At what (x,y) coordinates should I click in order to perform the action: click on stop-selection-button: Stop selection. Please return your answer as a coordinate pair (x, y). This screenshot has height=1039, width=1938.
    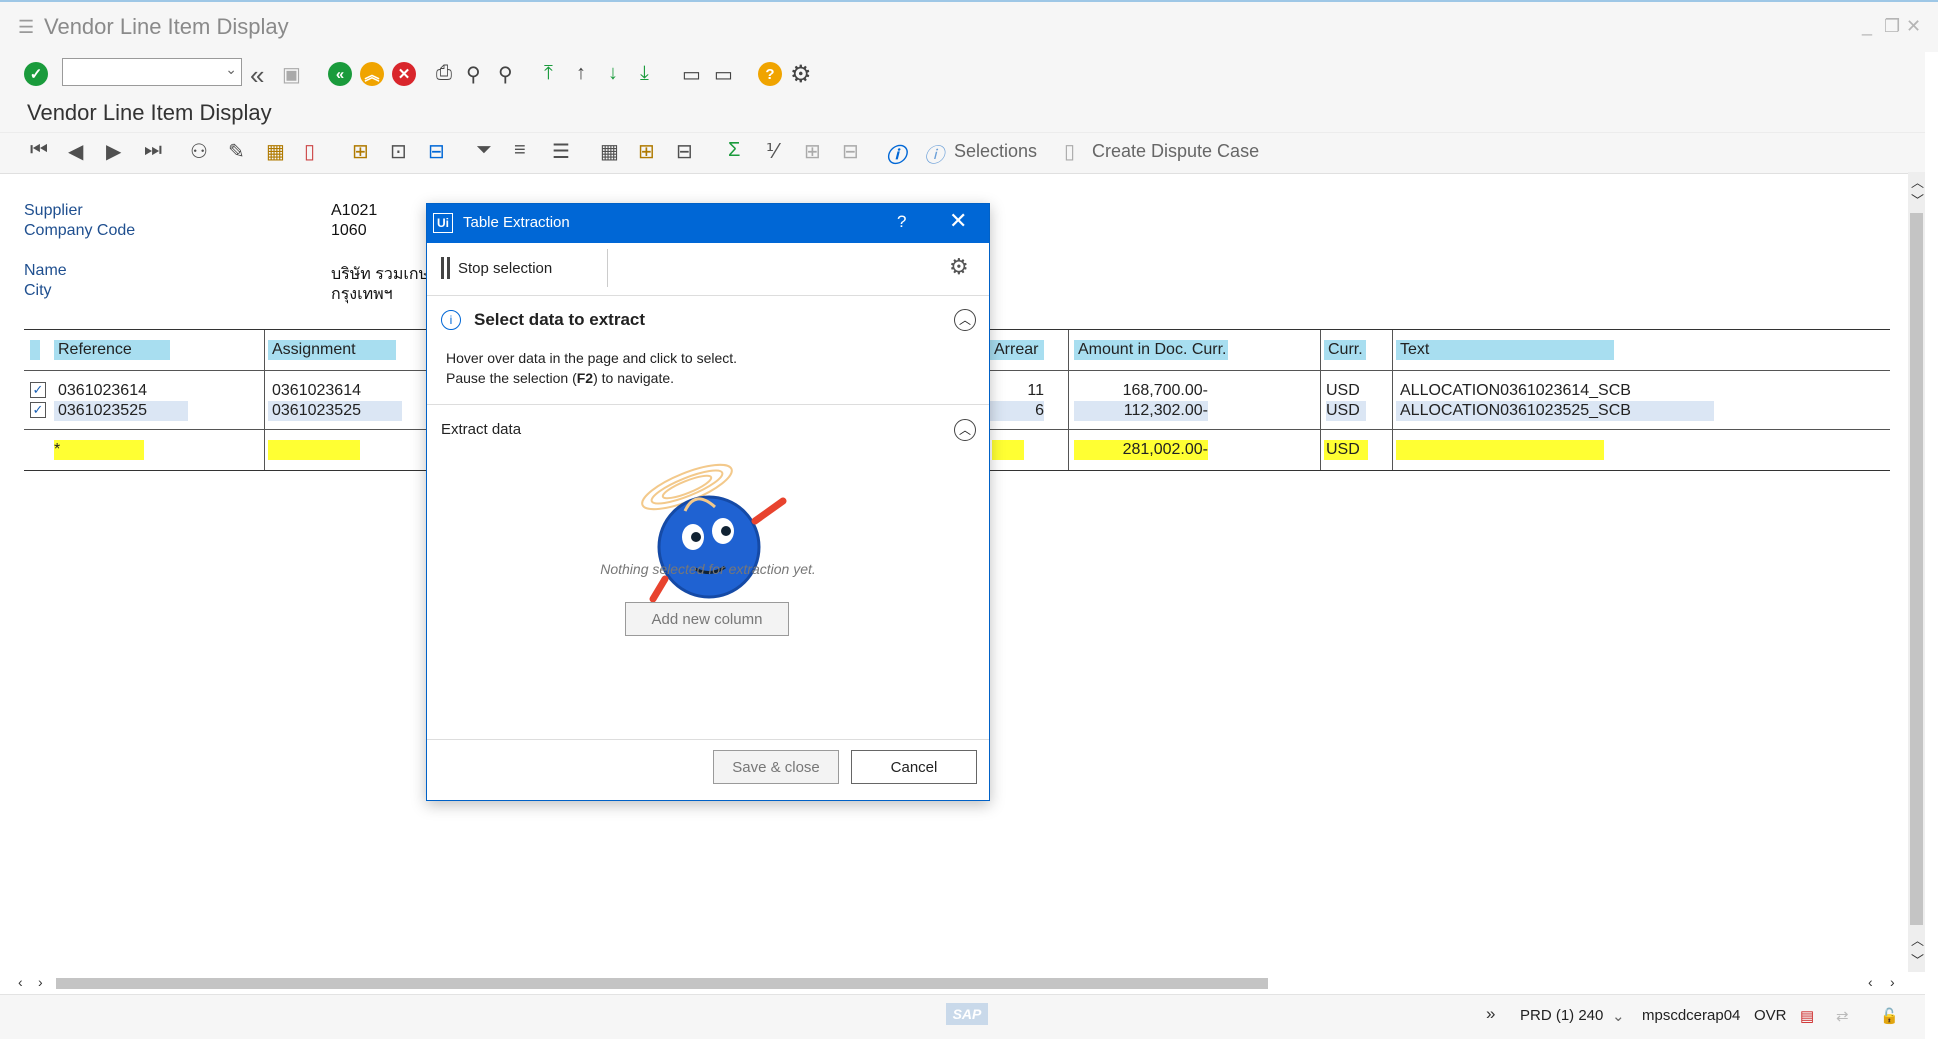
    Looking at the image, I should click on (505, 268).